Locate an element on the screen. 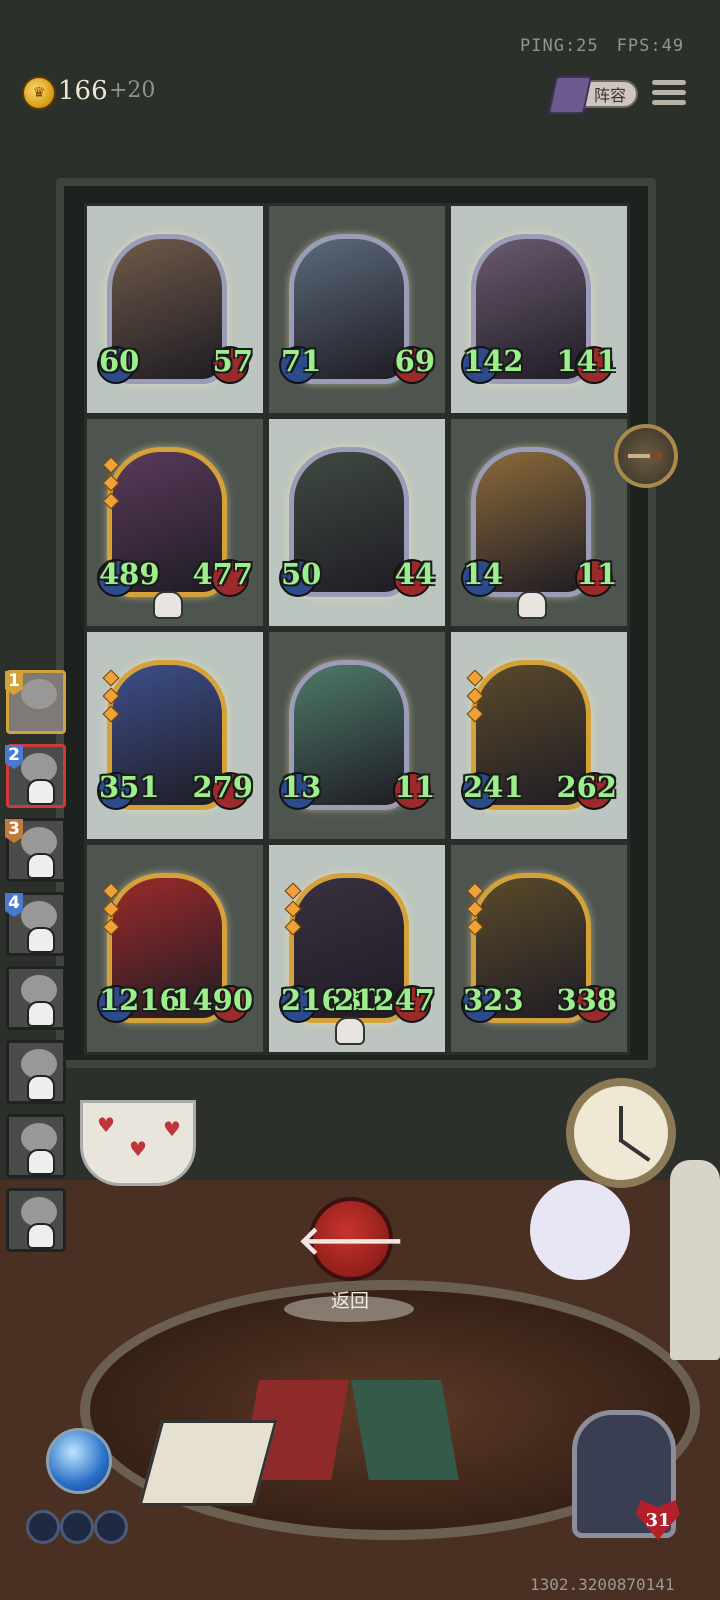 This screenshot has width=720, height=1600. health-value: 141 is located at coordinates (586, 361).